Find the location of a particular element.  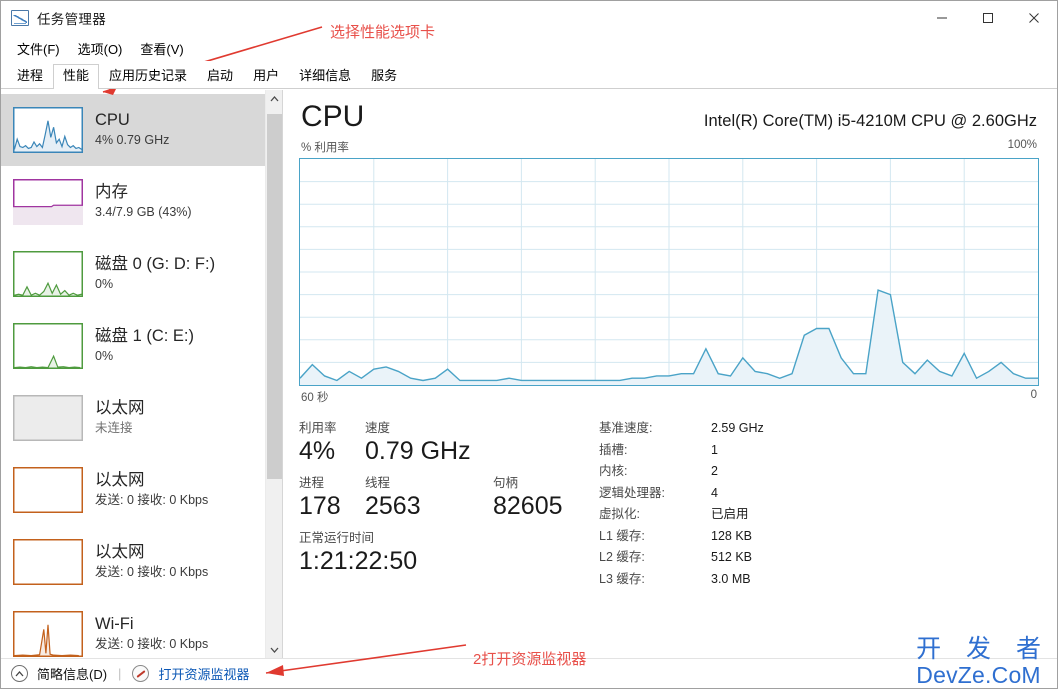

spec-key: 虚拟化: is located at coordinates (619, 514).